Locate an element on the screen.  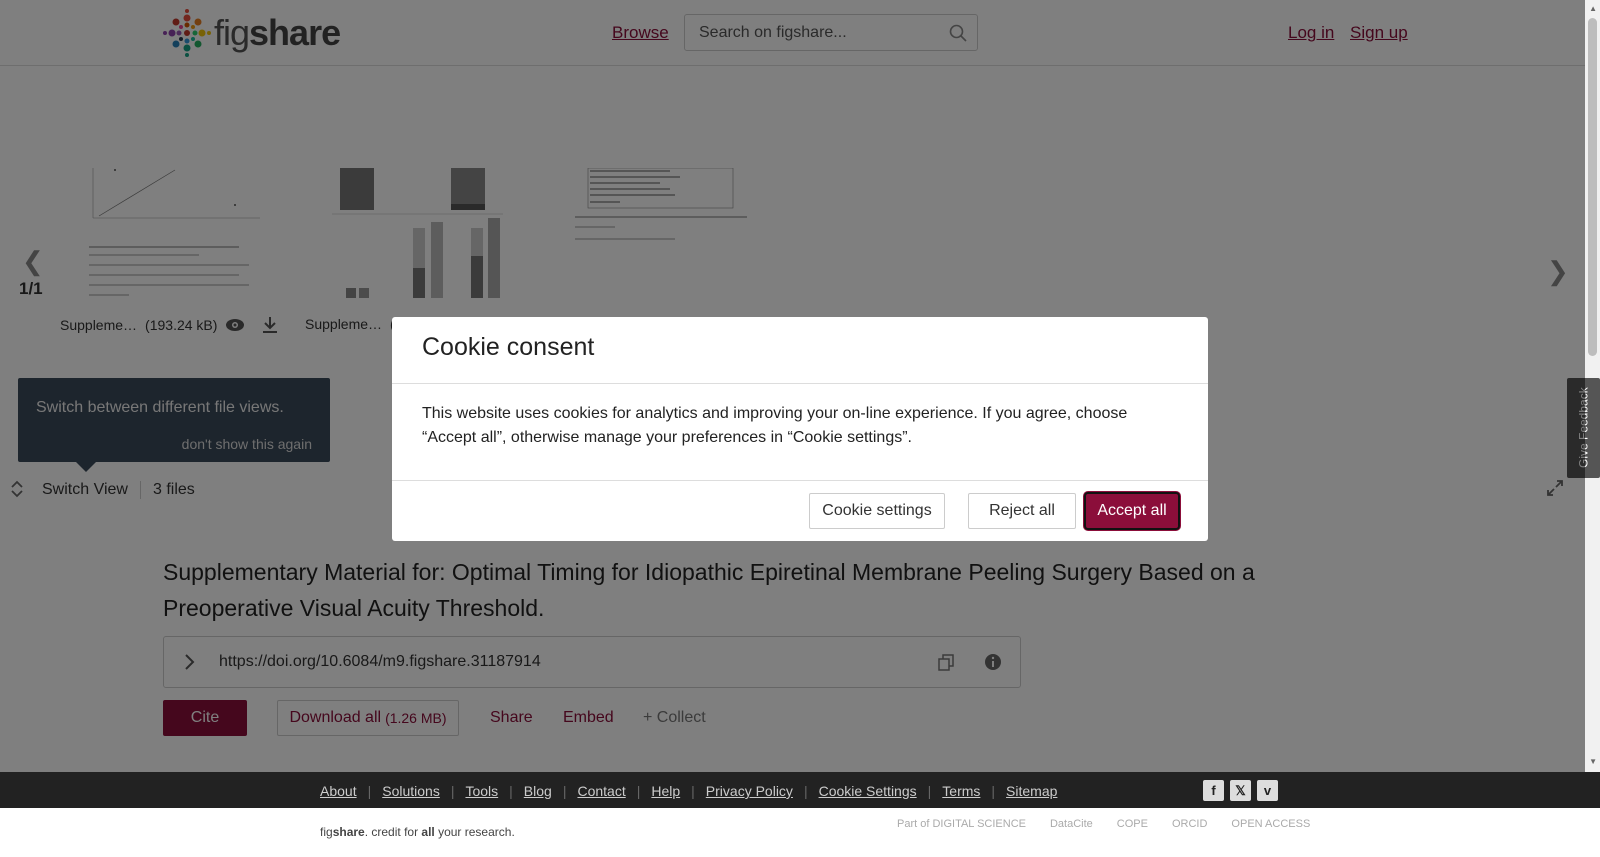
modal-title: Cookie consent is located at coordinates (508, 347).